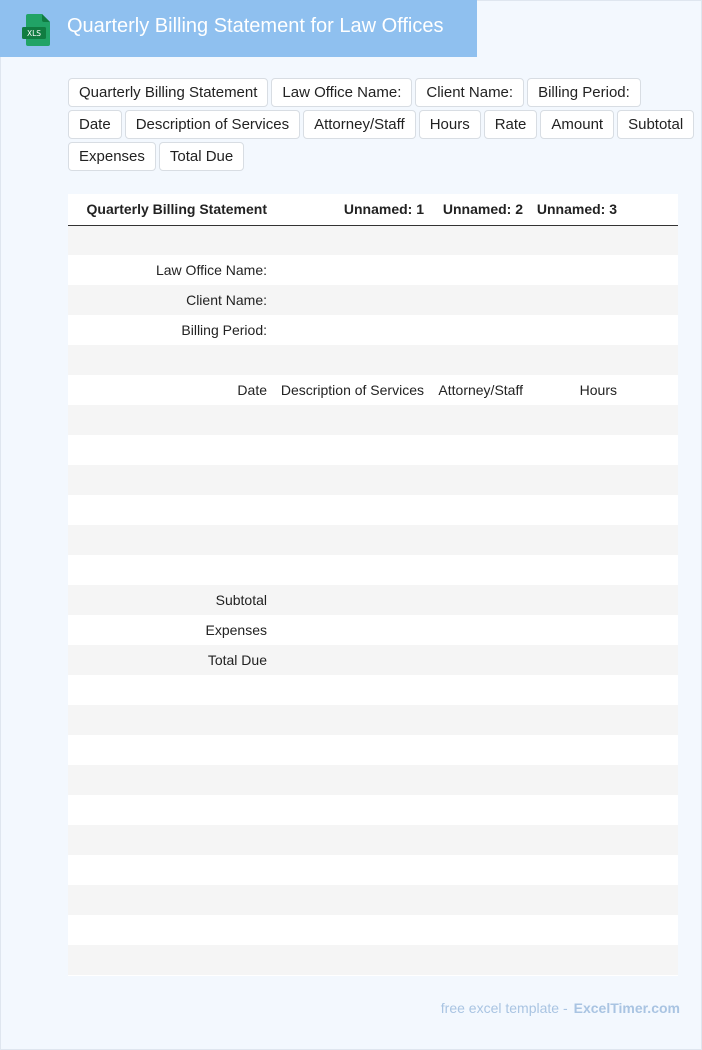 The height and width of the screenshot is (1050, 702). What do you see at coordinates (656, 124) in the screenshot?
I see `column-chip: Subtotal` at bounding box center [656, 124].